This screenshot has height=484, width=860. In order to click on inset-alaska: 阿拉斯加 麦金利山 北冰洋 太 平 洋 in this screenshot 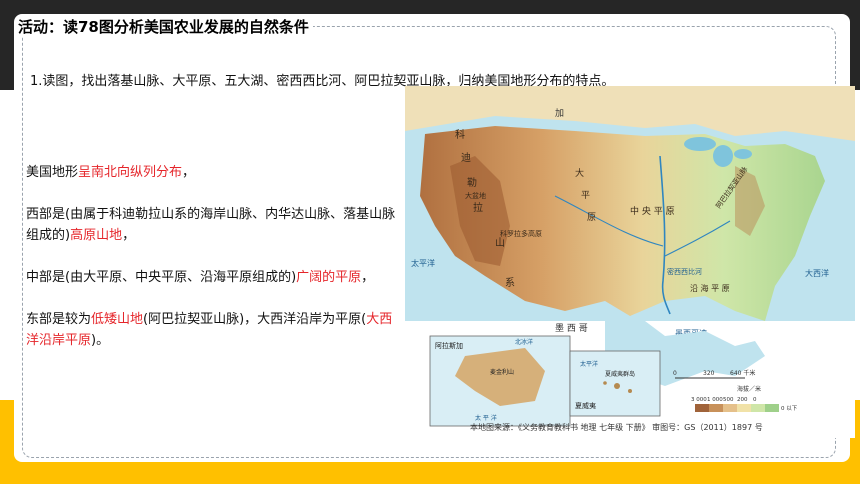, I will do `click(500, 381)`.